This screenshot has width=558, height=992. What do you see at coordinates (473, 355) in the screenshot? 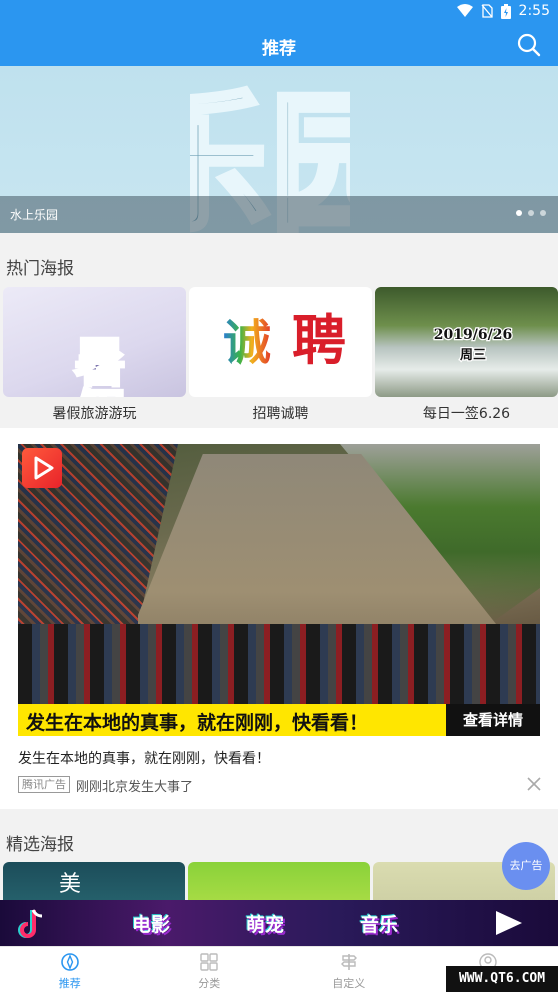
I see `poster-art-weekday: 周三` at bounding box center [473, 355].